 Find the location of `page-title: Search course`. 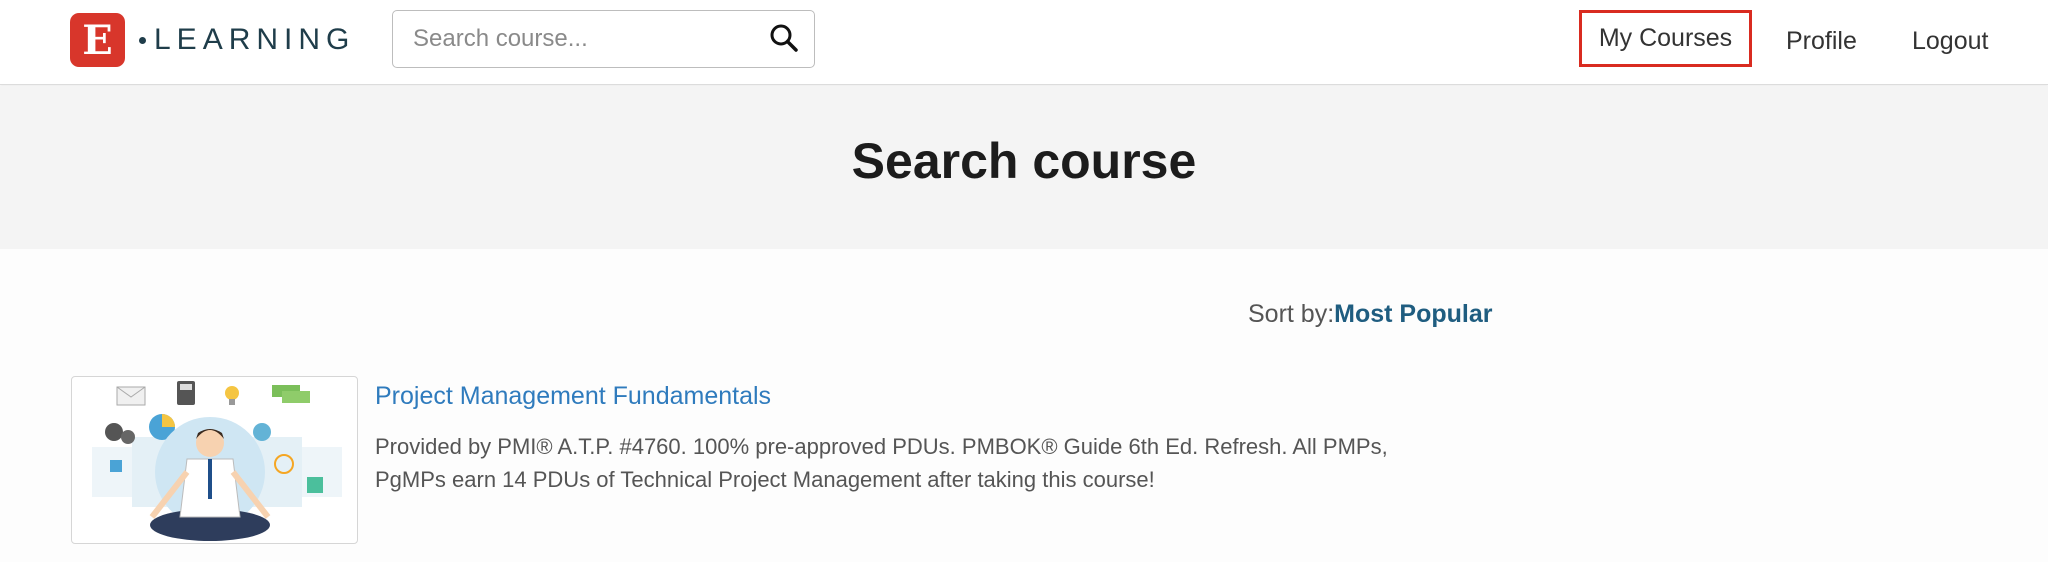

page-title: Search course is located at coordinates (1024, 161).